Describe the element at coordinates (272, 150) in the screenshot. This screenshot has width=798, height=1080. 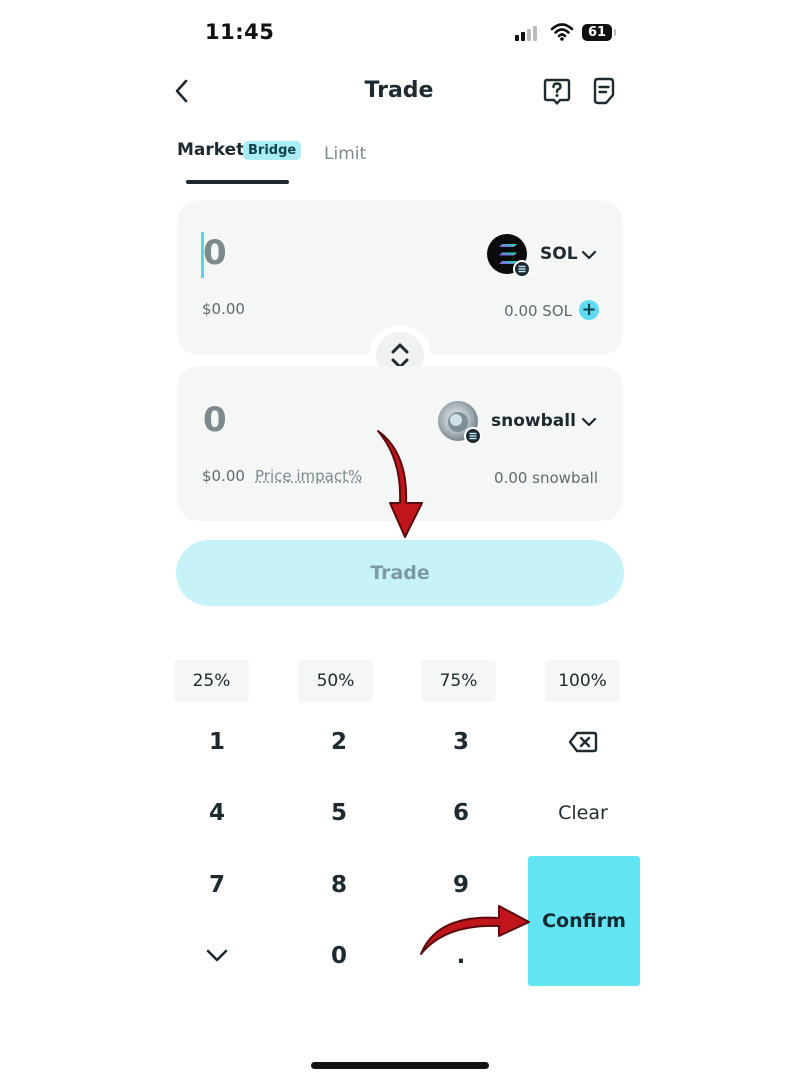
I see `bridge-badge: Bridge` at that location.